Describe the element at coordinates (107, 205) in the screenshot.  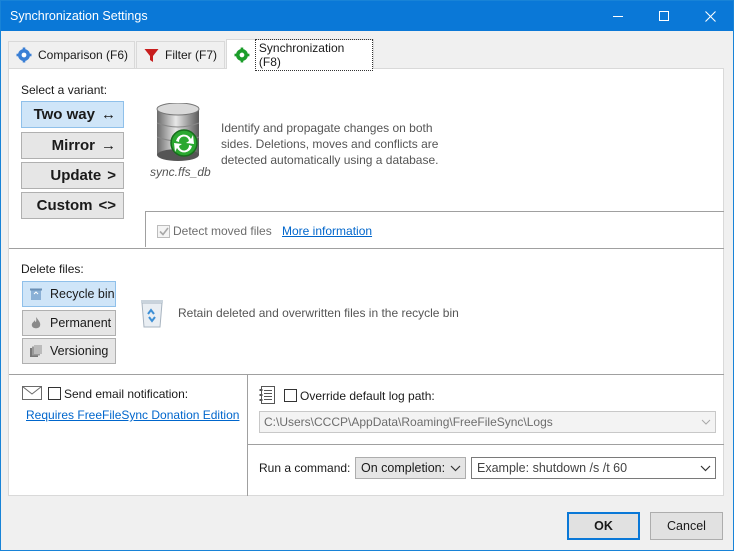
I see `custom-arrows-icon: <>` at that location.